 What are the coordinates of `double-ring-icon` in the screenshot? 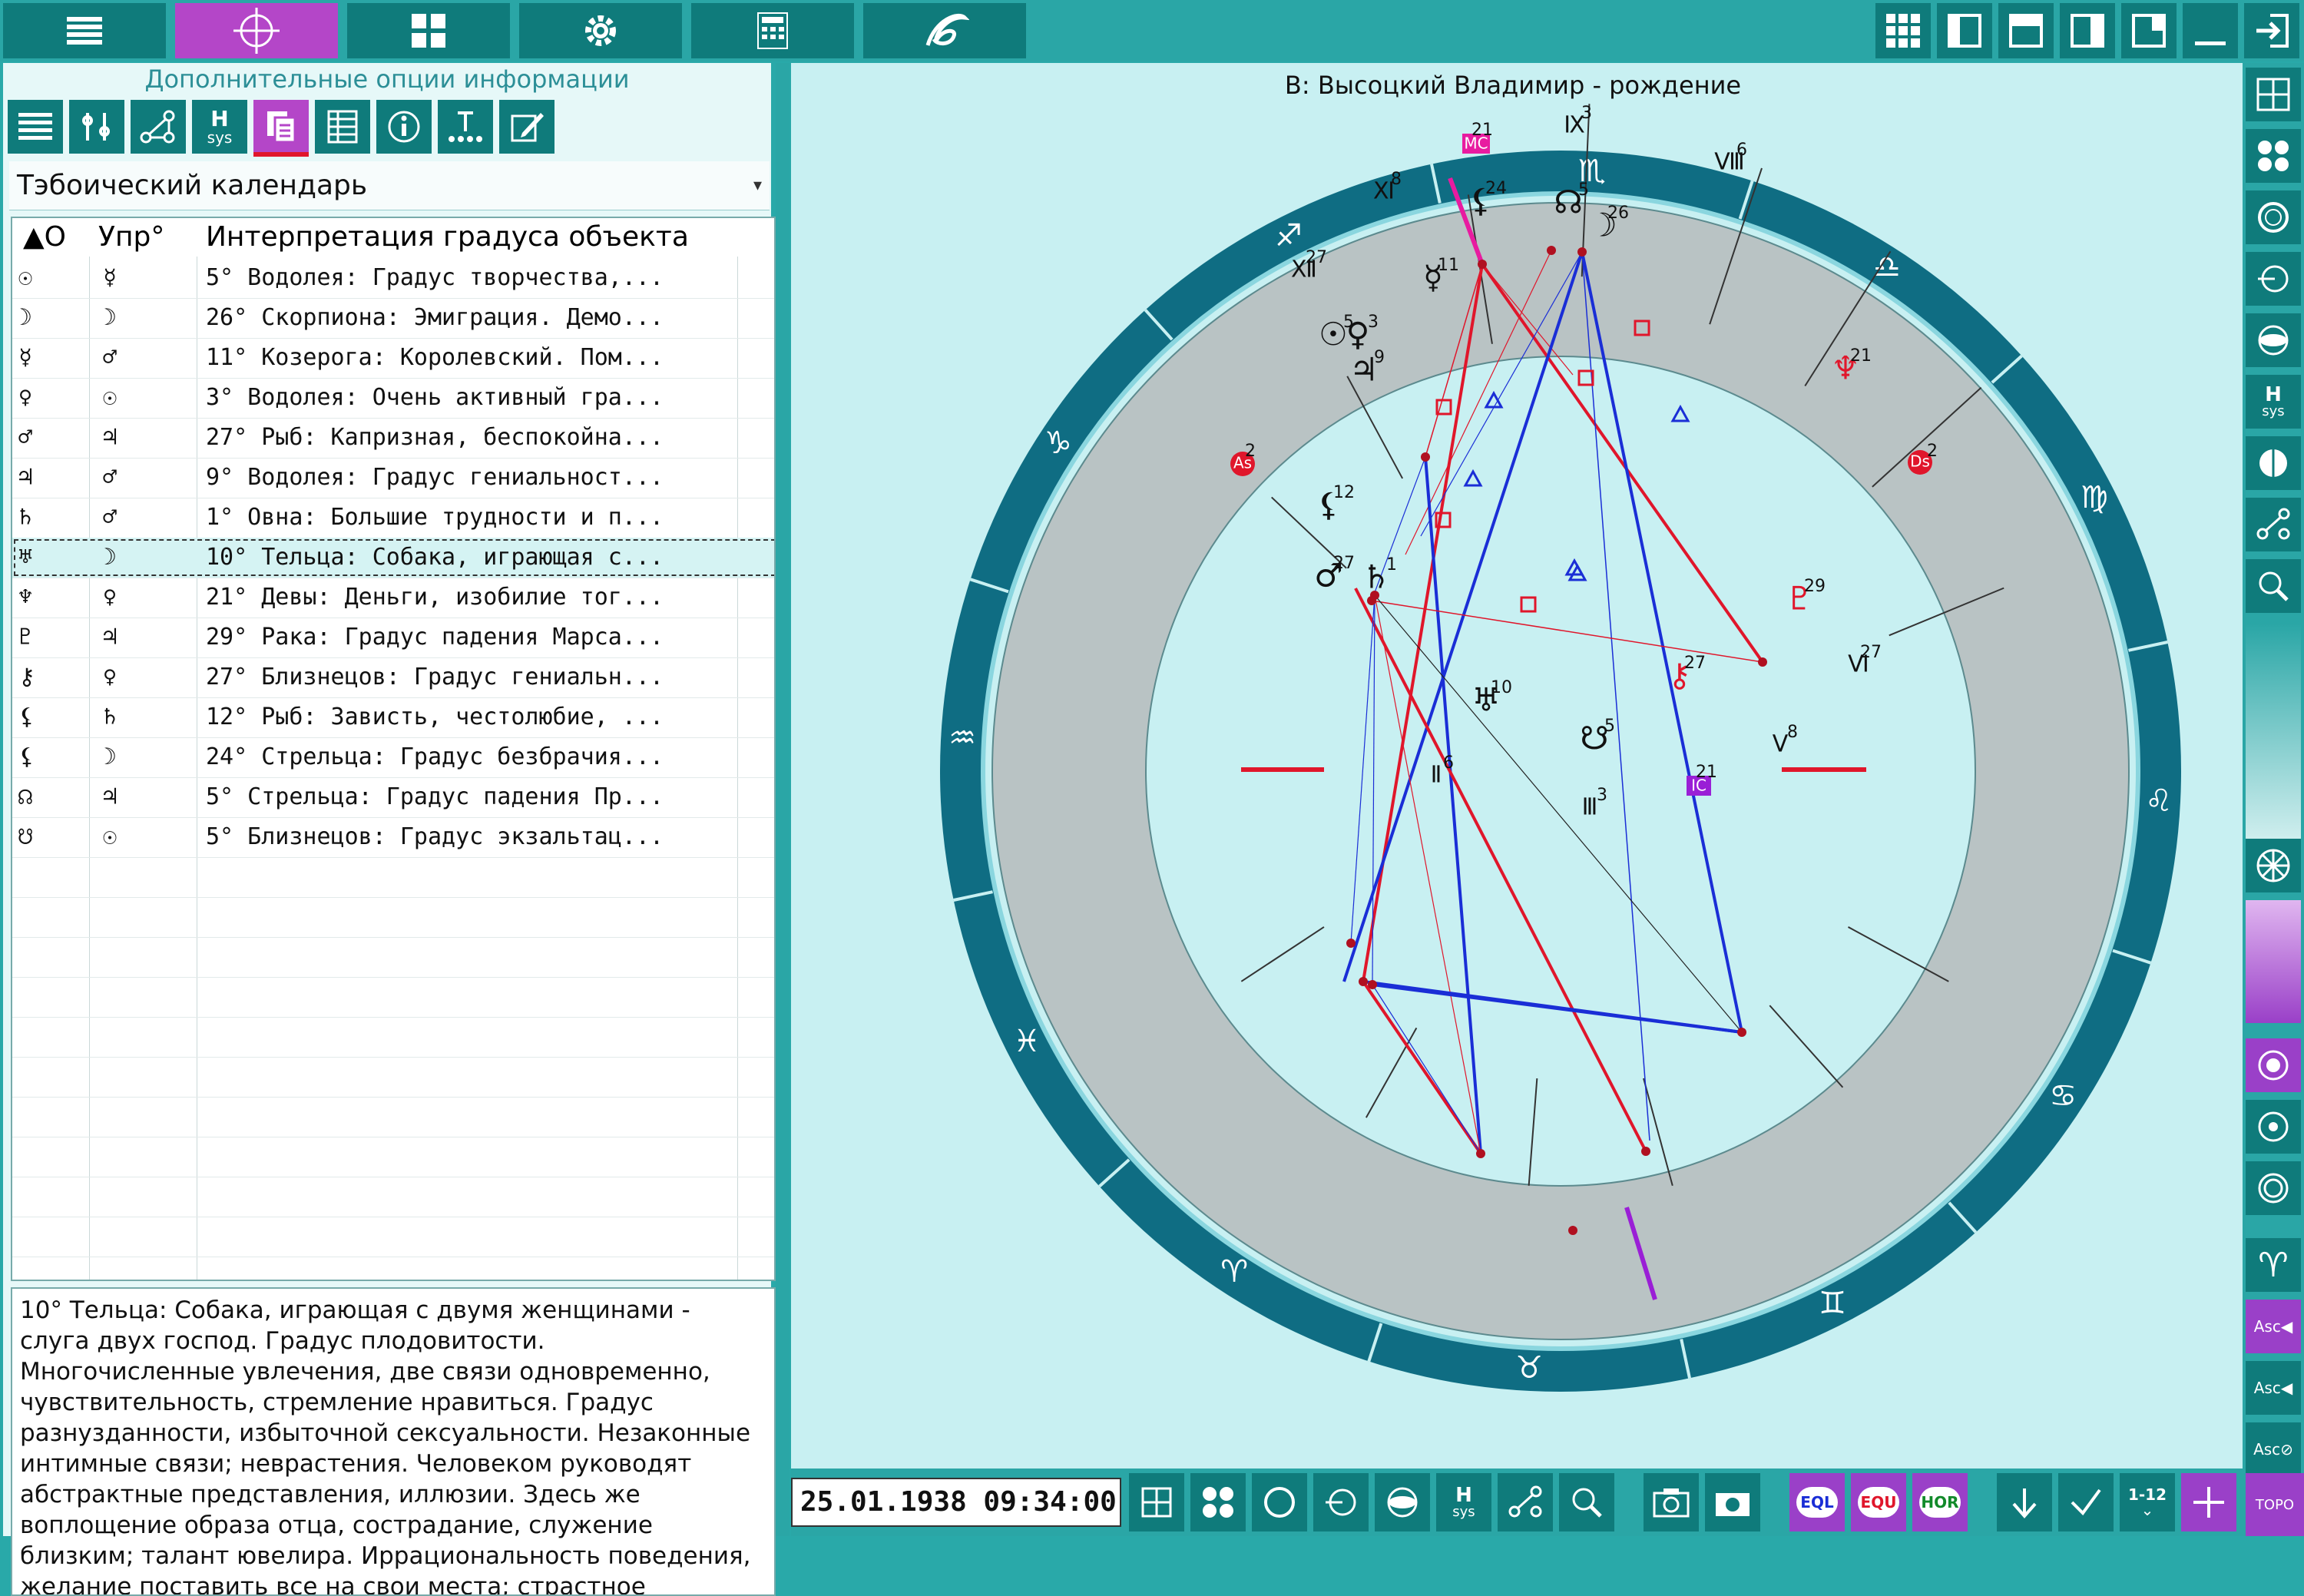 It's located at (2273, 1188).